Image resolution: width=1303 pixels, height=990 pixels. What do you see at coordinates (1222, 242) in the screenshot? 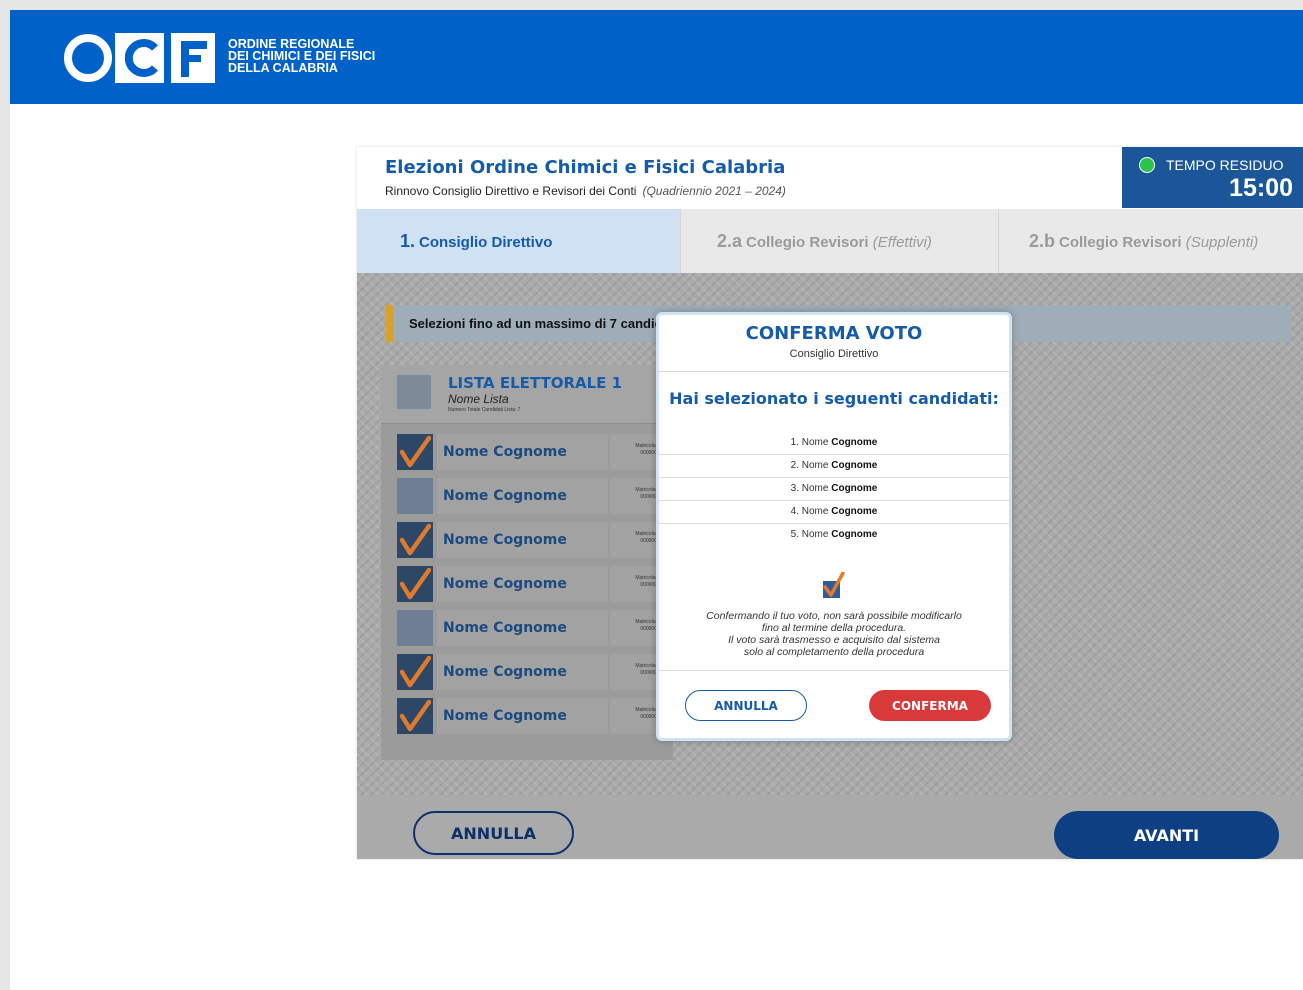
I see `step-sublabel: (Supplenti)` at bounding box center [1222, 242].